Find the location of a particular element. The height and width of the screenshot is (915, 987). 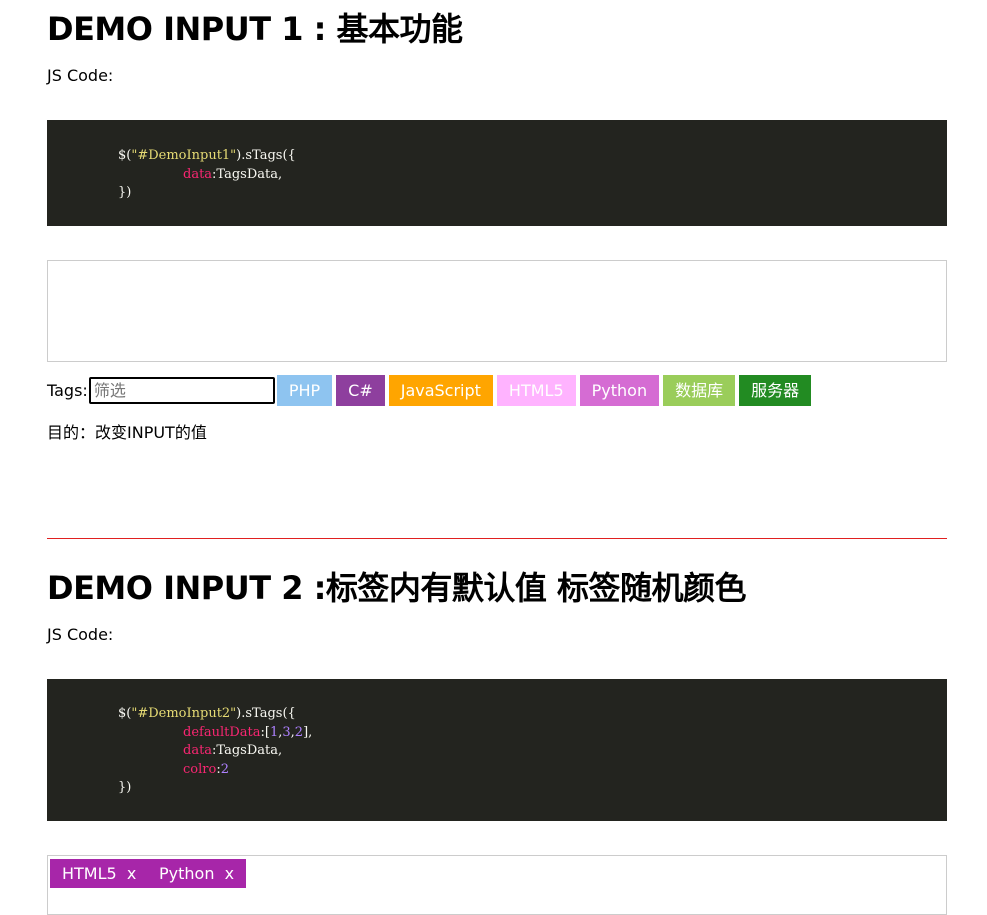

code-line-3: data:TagsData, is located at coordinates (233, 750).